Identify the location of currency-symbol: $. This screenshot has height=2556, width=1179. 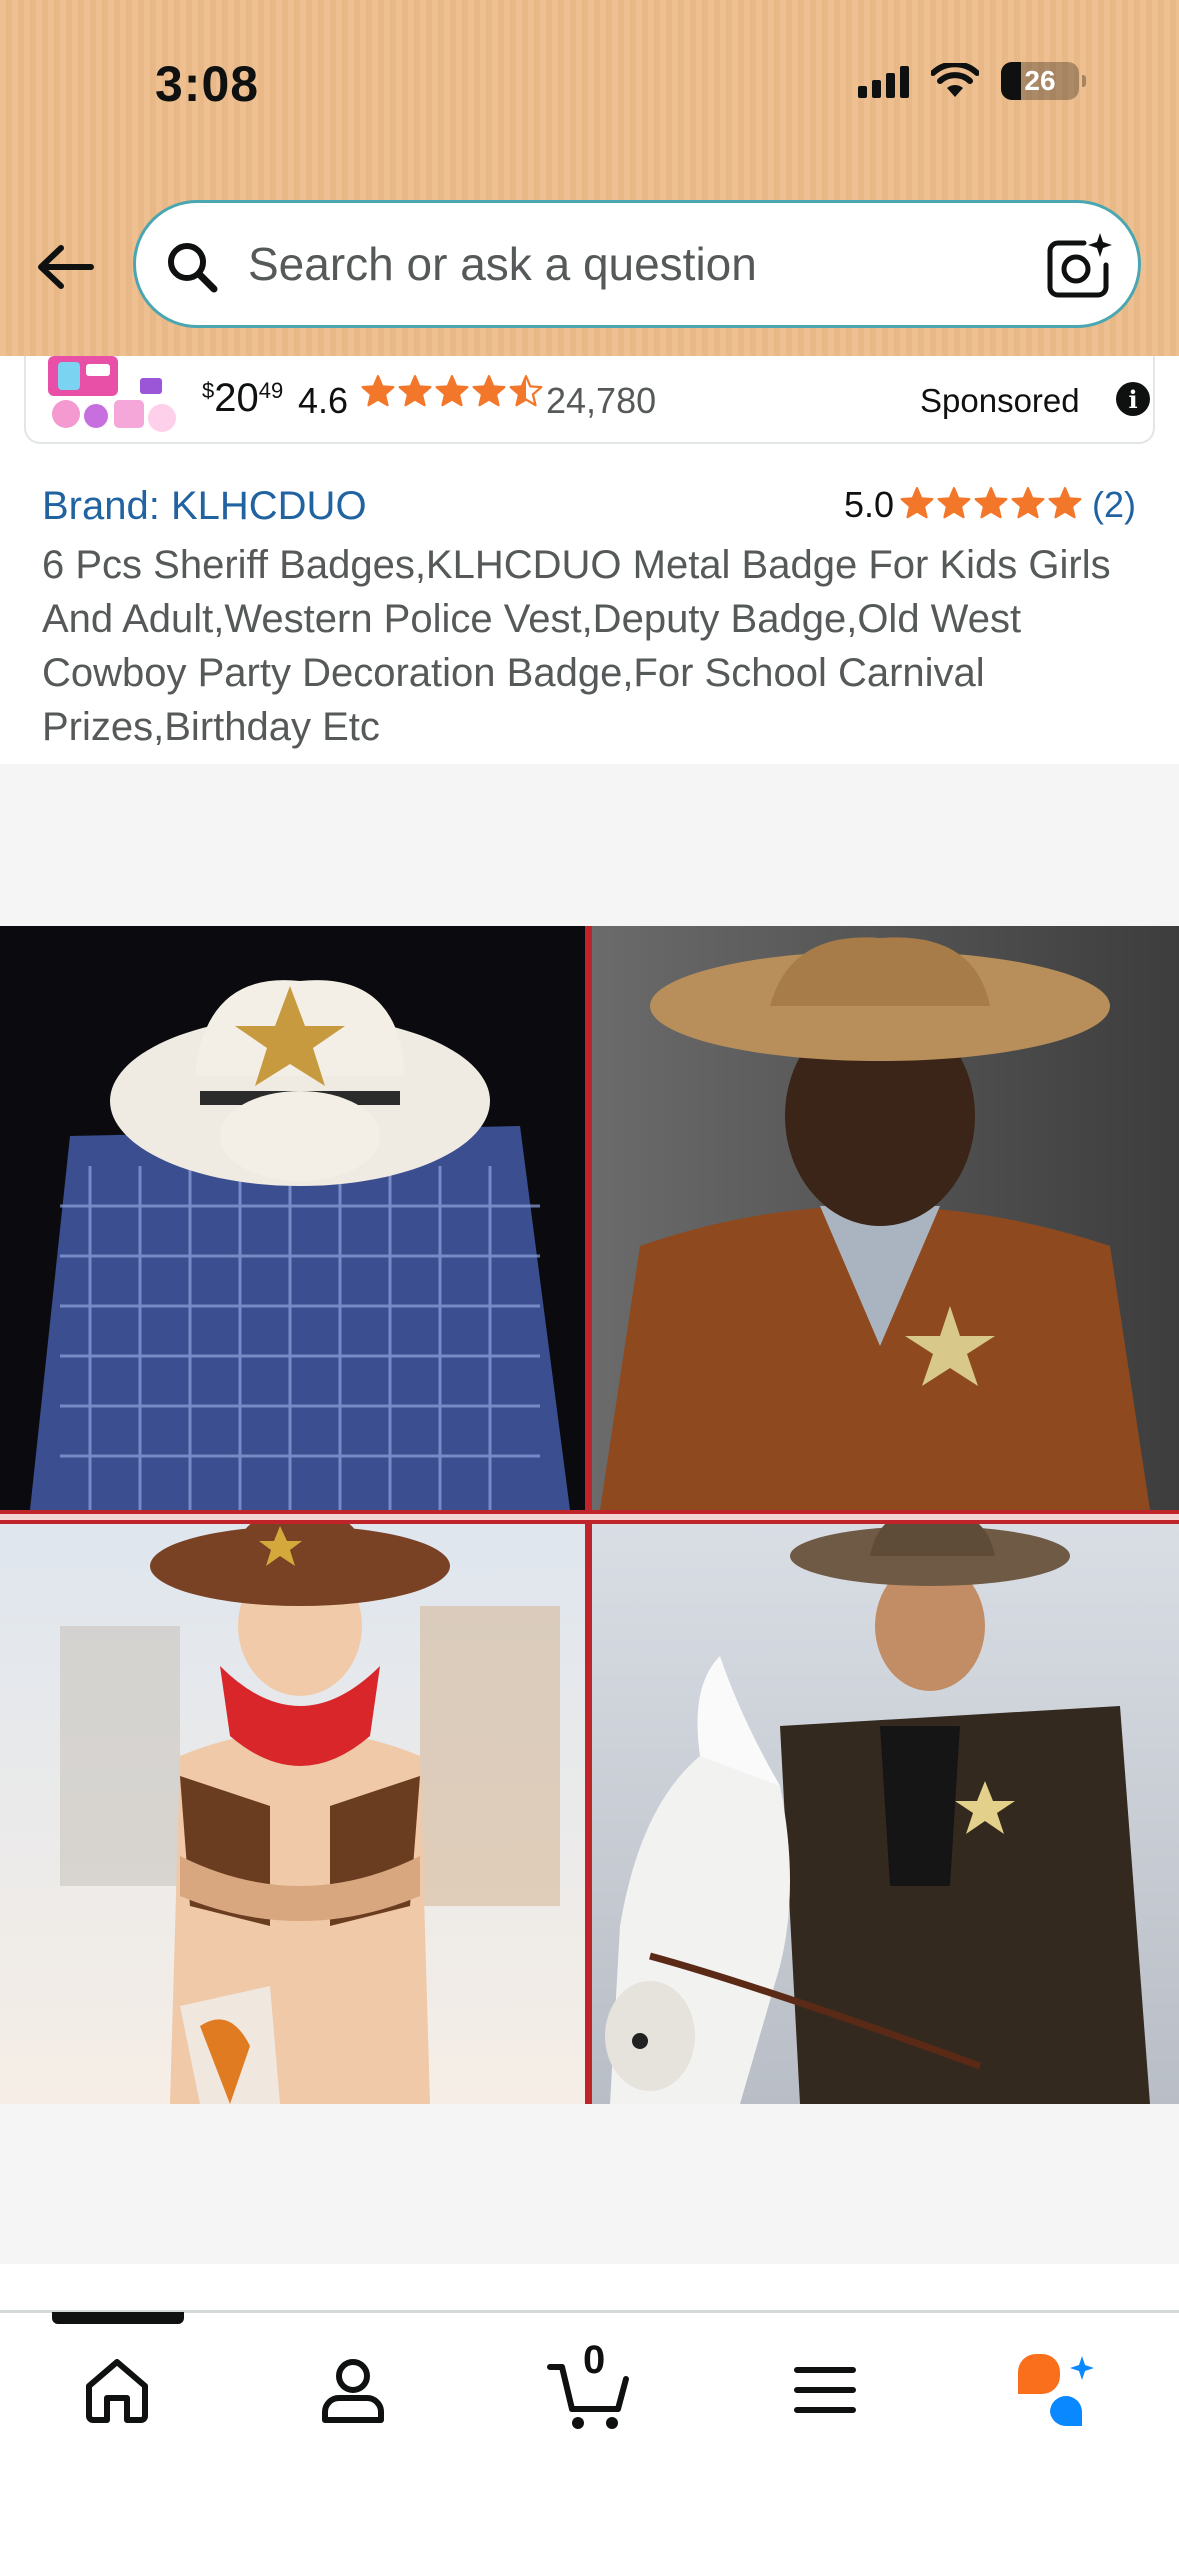
(208, 390).